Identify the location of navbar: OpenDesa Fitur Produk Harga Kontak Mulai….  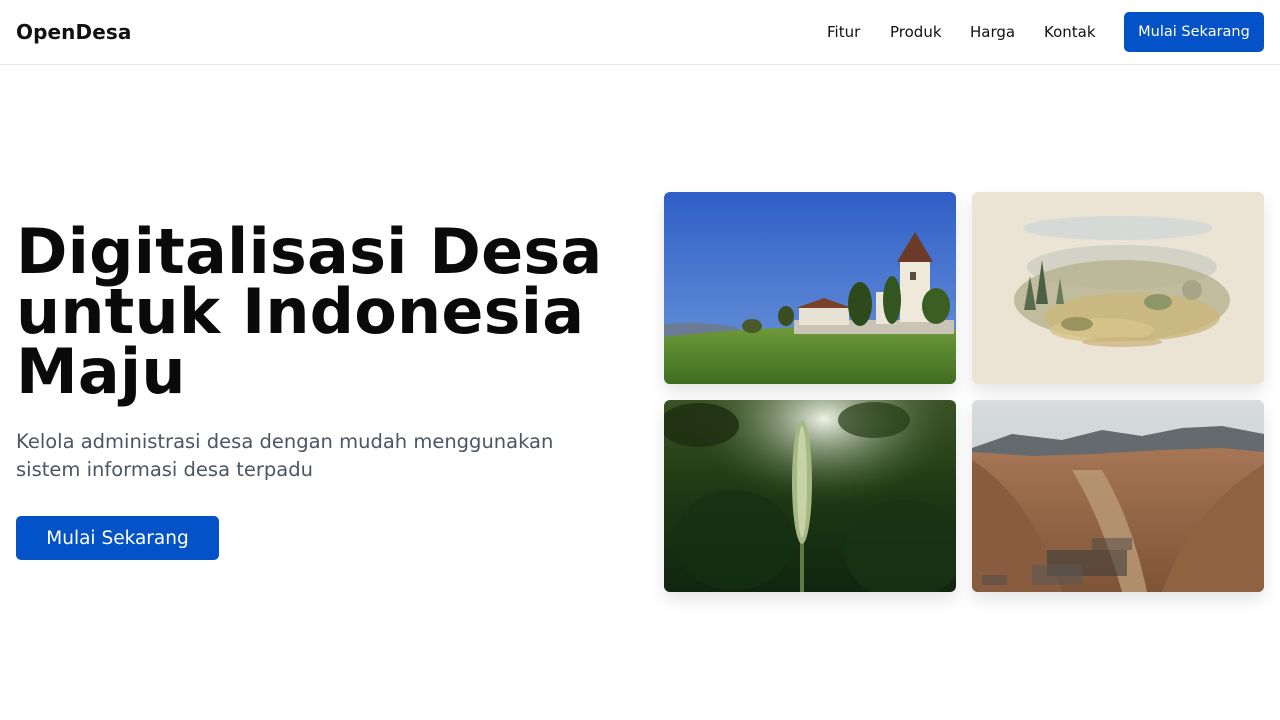
(640, 32).